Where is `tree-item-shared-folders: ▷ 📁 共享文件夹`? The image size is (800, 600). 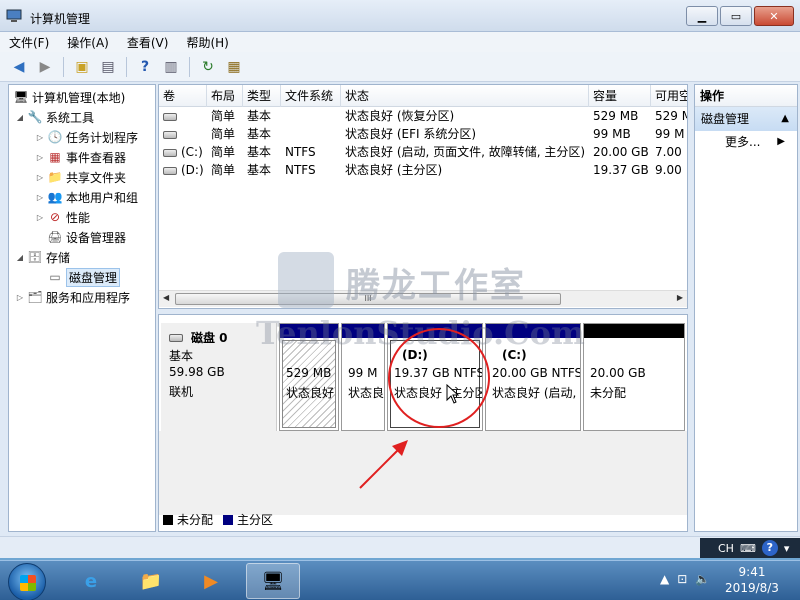
tree-item-shared-folders: ▷ 📁 共享文件夹 is located at coordinates (80, 177).